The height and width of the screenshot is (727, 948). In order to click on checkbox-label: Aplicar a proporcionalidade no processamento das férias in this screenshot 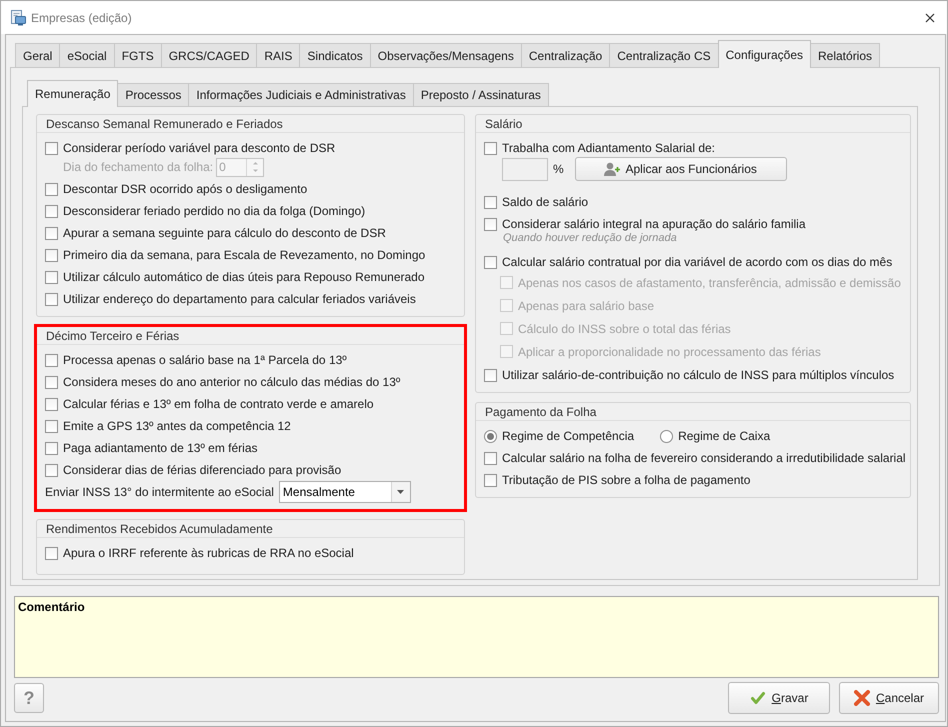, I will do `click(669, 351)`.